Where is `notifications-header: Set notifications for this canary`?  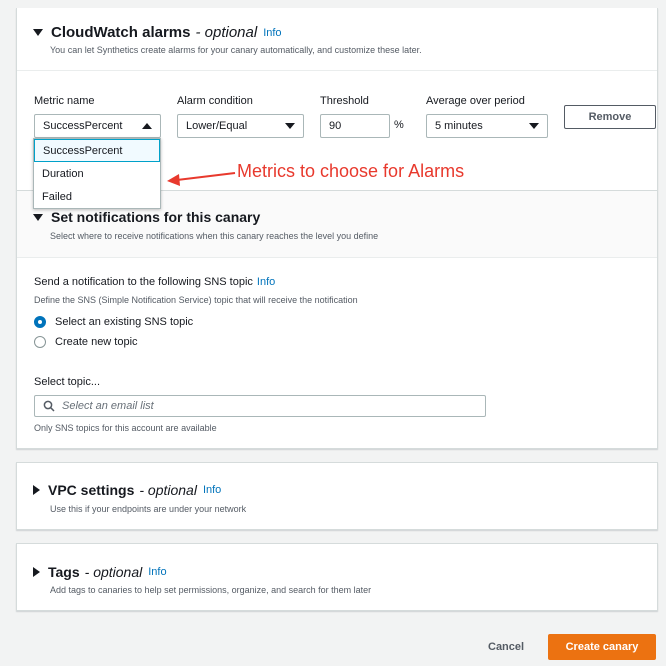
notifications-header: Set notifications for this canary is located at coordinates (146, 217).